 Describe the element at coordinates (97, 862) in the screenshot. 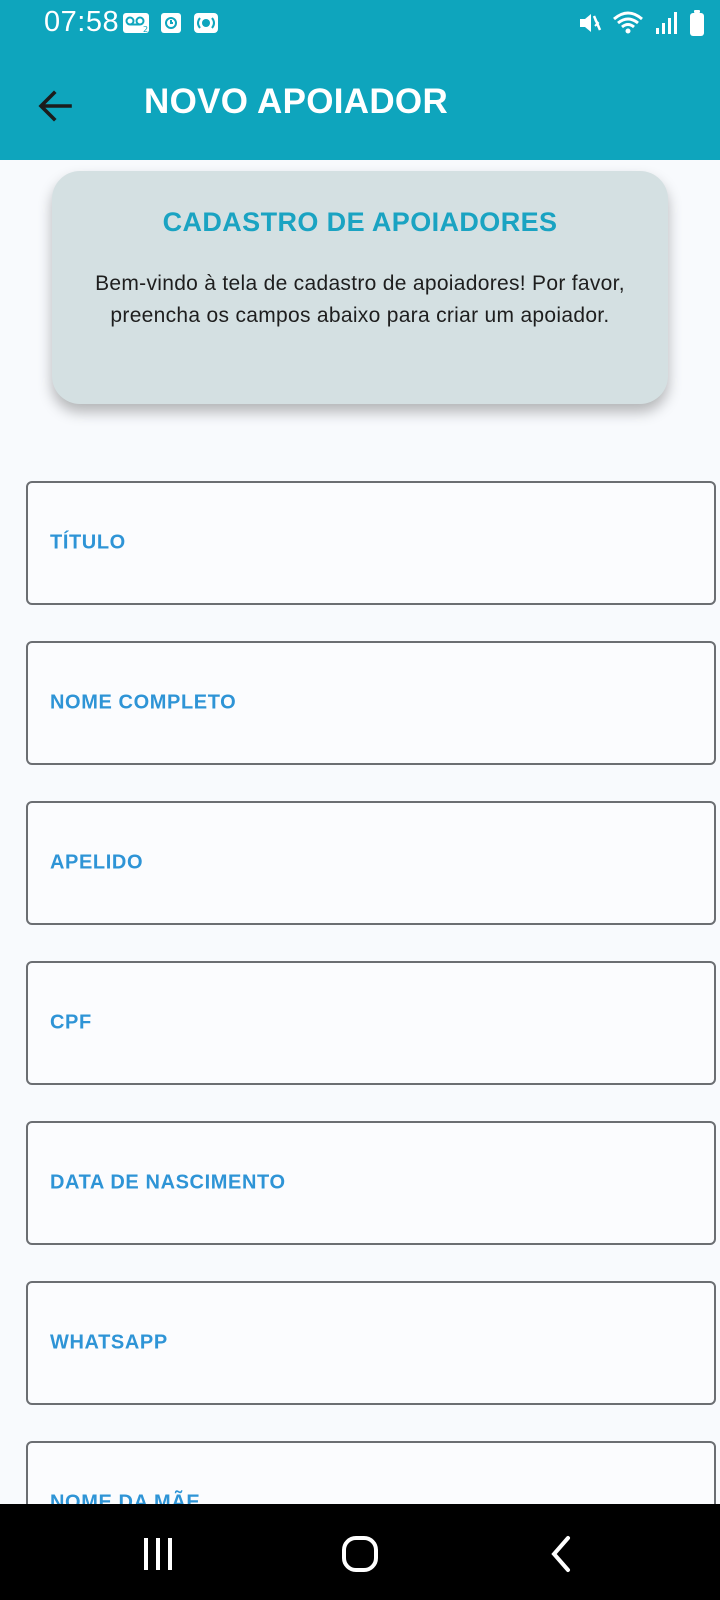

I see `field-label: APELIDO` at that location.